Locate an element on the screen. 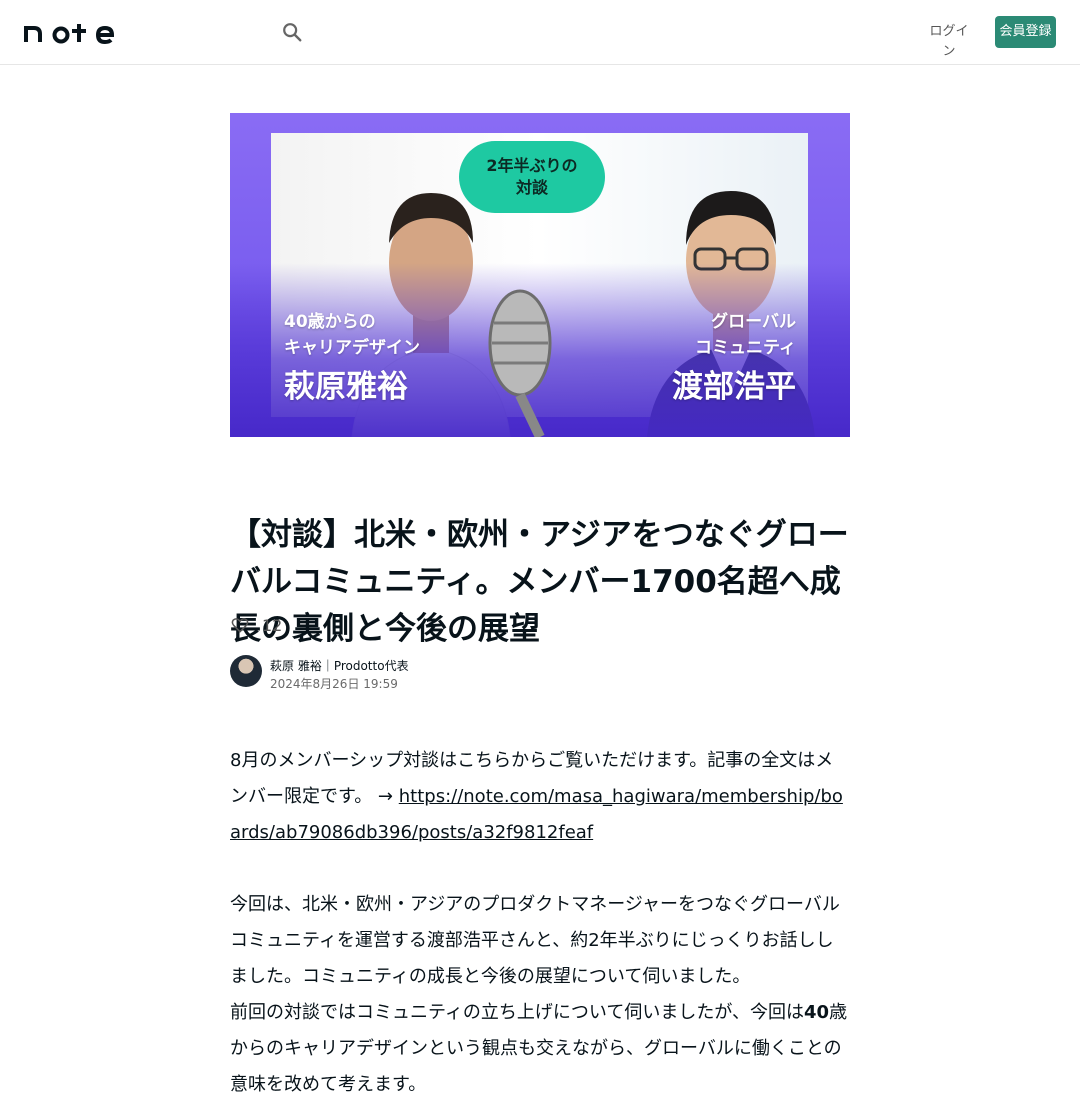 The width and height of the screenshot is (1080, 1103). like-count: 12 is located at coordinates (272, 625).